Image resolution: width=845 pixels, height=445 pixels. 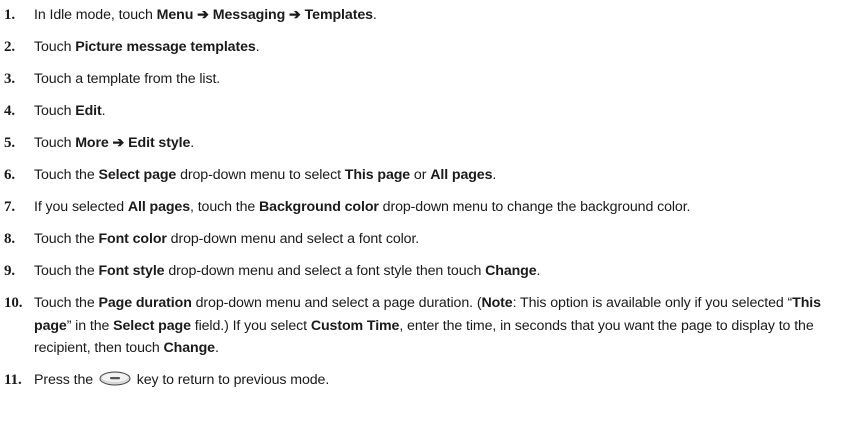 What do you see at coordinates (88, 111) in the screenshot?
I see `bold-term: Edit` at bounding box center [88, 111].